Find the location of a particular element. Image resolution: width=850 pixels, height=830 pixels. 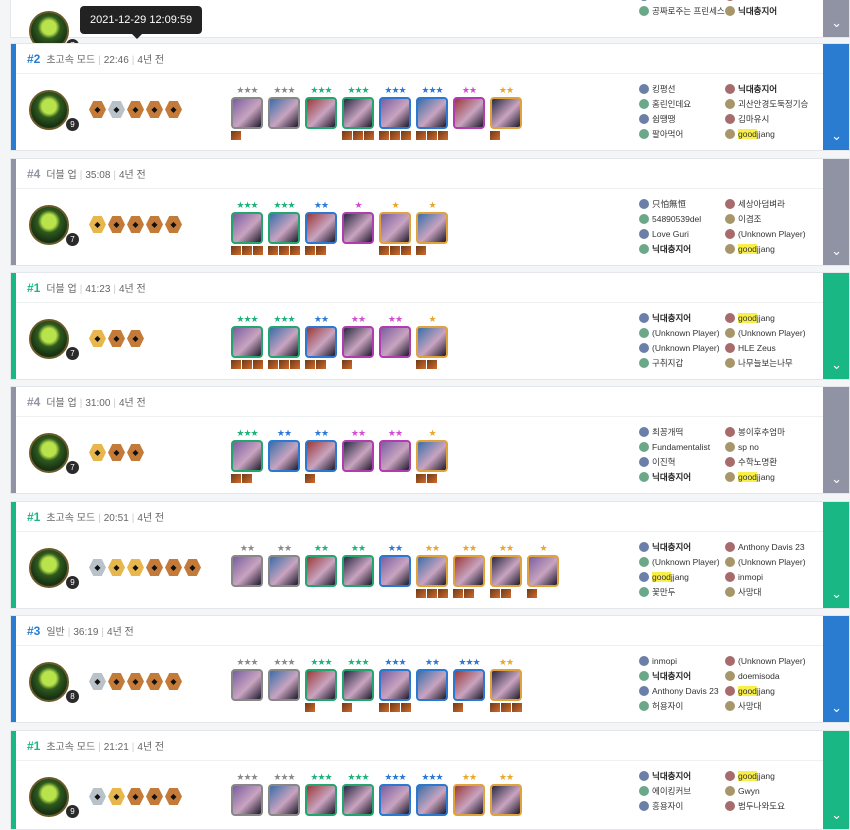

player-entry: 에이킹커브 is located at coordinates (682, 791).